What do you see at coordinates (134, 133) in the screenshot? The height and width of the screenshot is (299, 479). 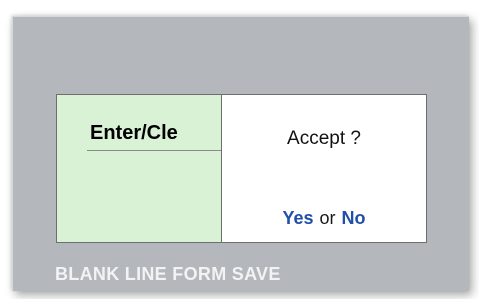 I see `entry-field-label: Enter/Cle` at bounding box center [134, 133].